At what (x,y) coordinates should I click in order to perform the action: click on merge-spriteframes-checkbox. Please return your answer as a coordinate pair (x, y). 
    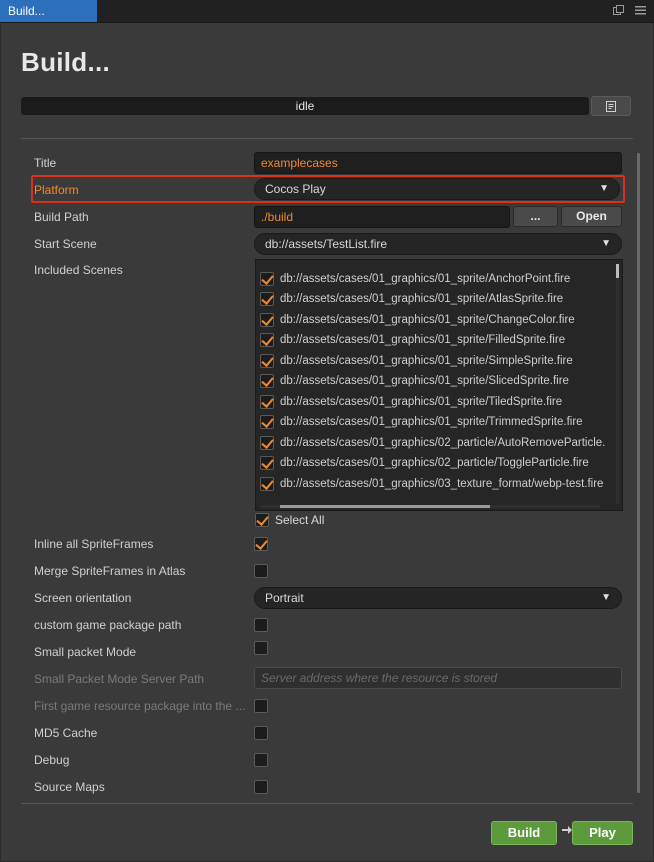
    Looking at the image, I should click on (261, 571).